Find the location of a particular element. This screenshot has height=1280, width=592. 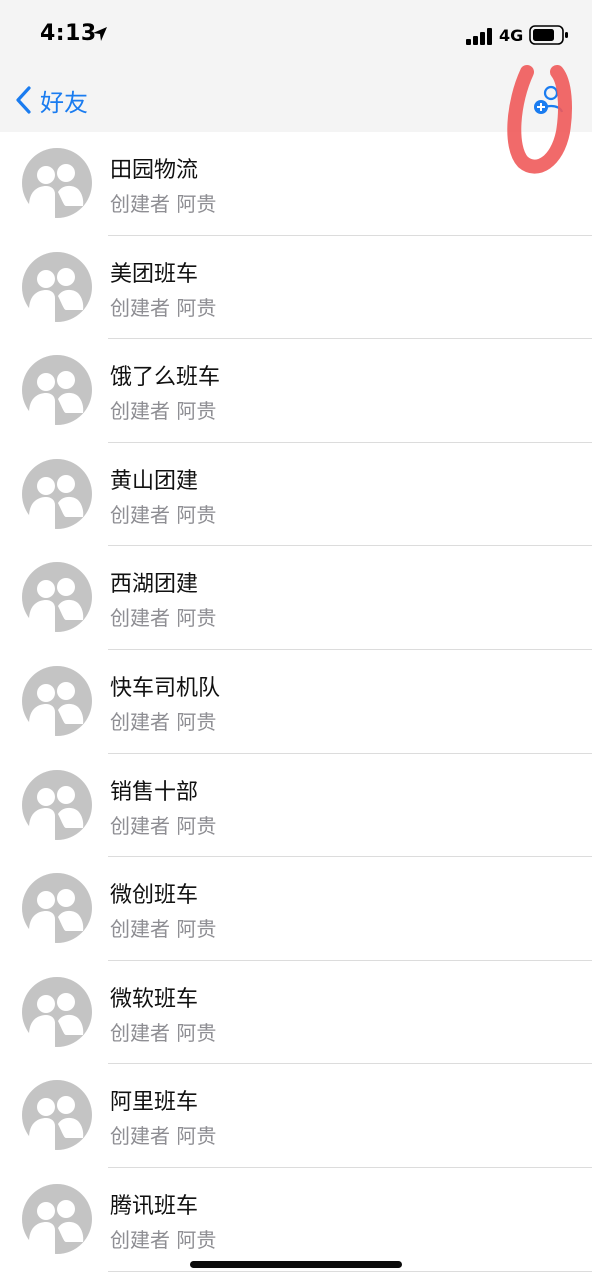

group-name: 销售十部 is located at coordinates (154, 792).